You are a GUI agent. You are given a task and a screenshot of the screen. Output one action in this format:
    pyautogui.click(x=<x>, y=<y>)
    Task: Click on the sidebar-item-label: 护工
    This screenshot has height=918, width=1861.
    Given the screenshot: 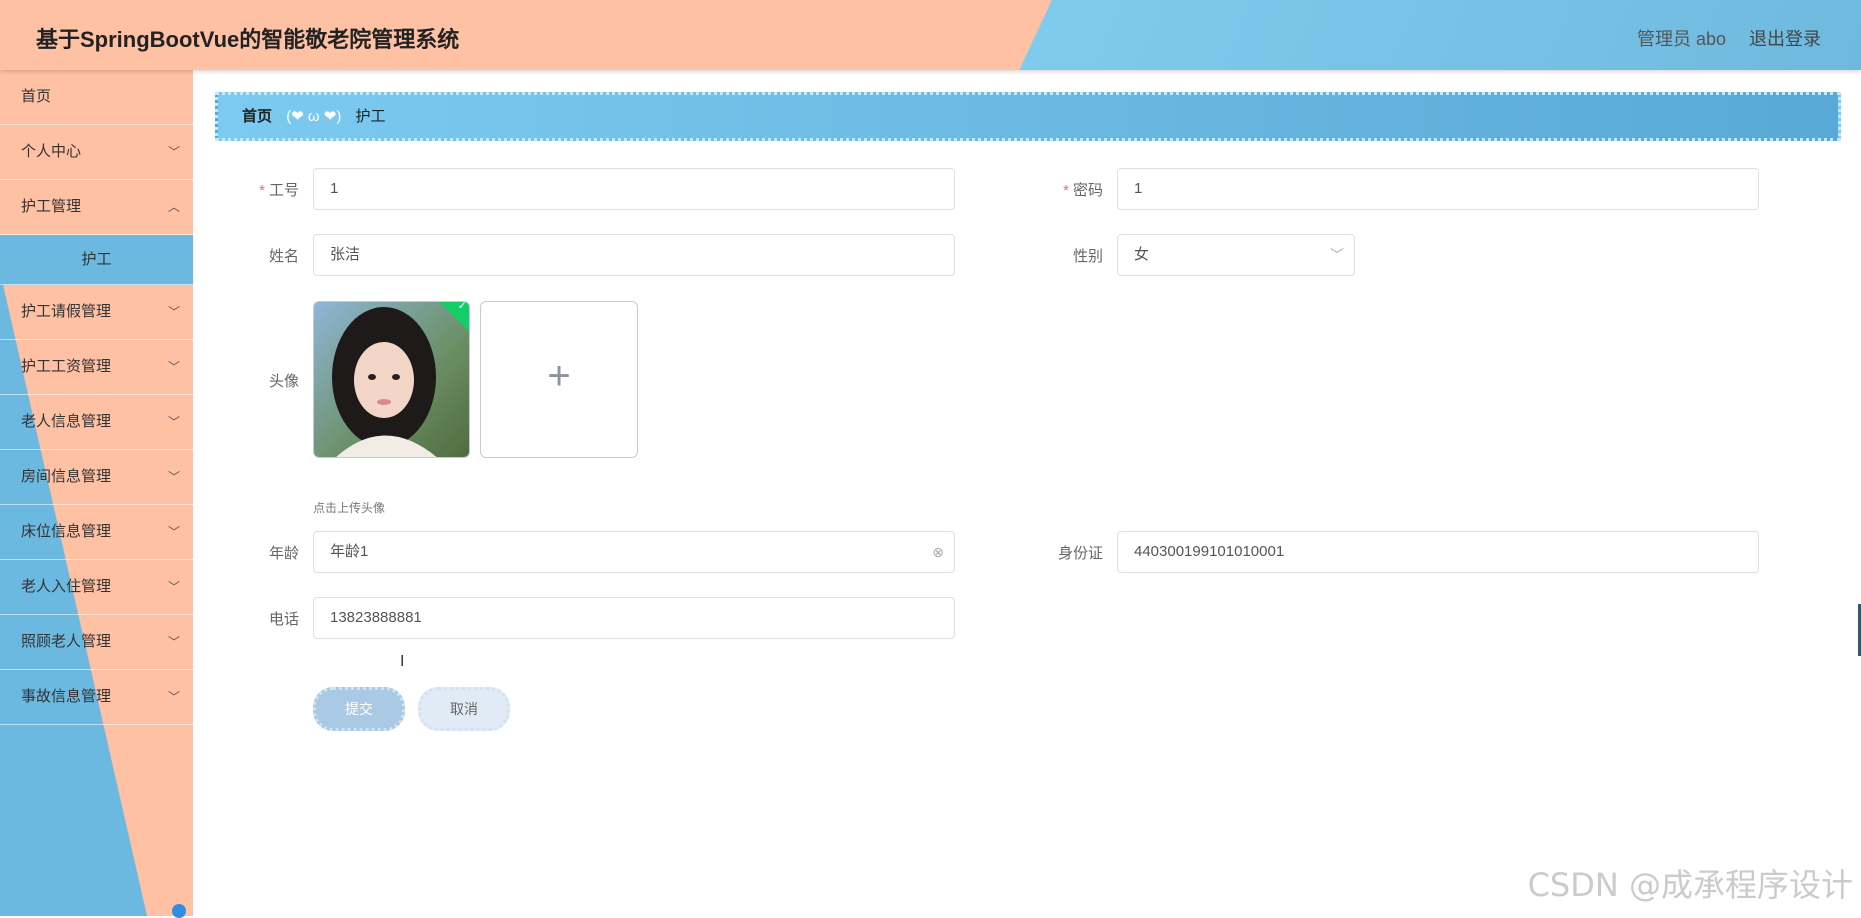 What is the action you would take?
    pyautogui.click(x=96, y=259)
    